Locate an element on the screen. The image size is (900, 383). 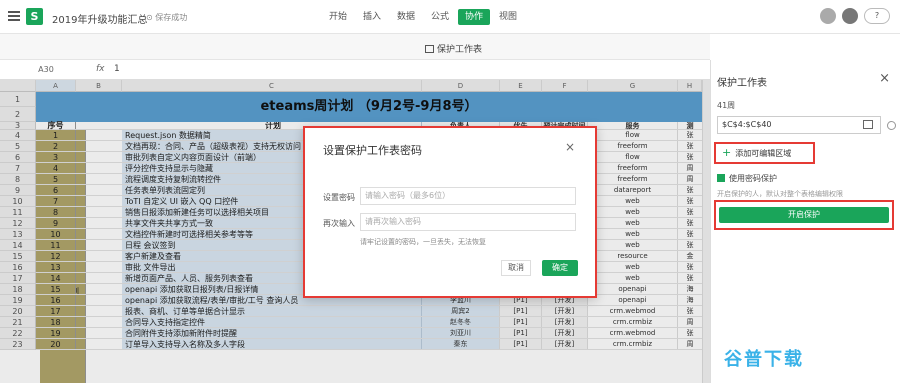
confirm-password-label: 再次输入 is located at coordinates (339, 223).